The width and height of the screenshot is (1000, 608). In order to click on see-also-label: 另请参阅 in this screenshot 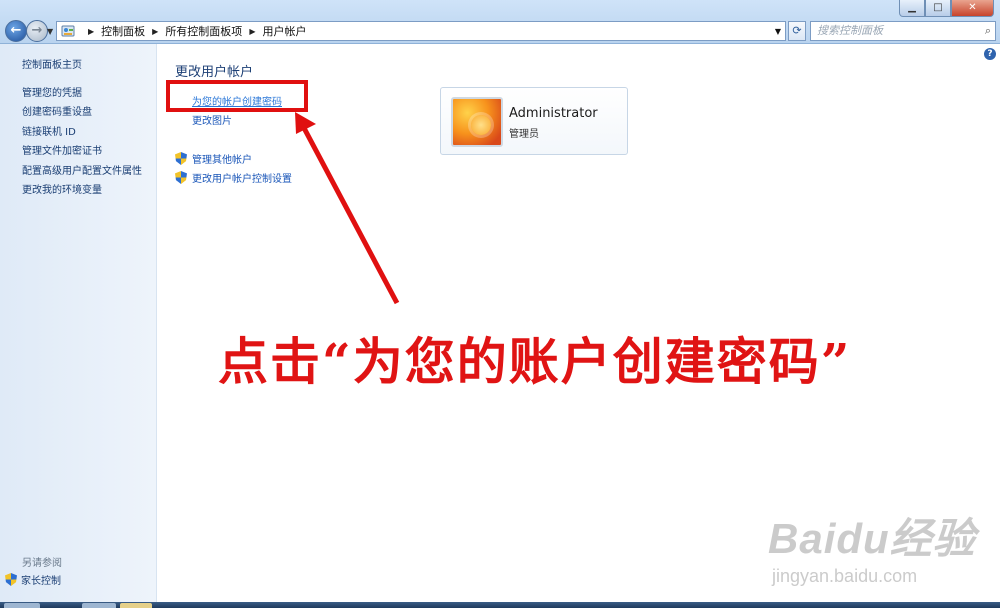, I will do `click(42, 563)`.